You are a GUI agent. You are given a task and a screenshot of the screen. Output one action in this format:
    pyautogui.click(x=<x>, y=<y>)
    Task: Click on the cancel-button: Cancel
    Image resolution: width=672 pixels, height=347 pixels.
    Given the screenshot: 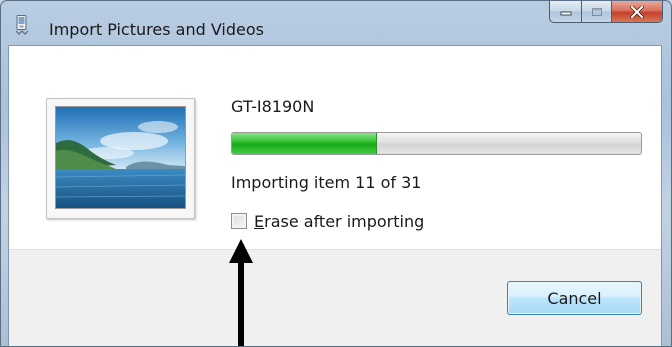 What is the action you would take?
    pyautogui.click(x=574, y=298)
    